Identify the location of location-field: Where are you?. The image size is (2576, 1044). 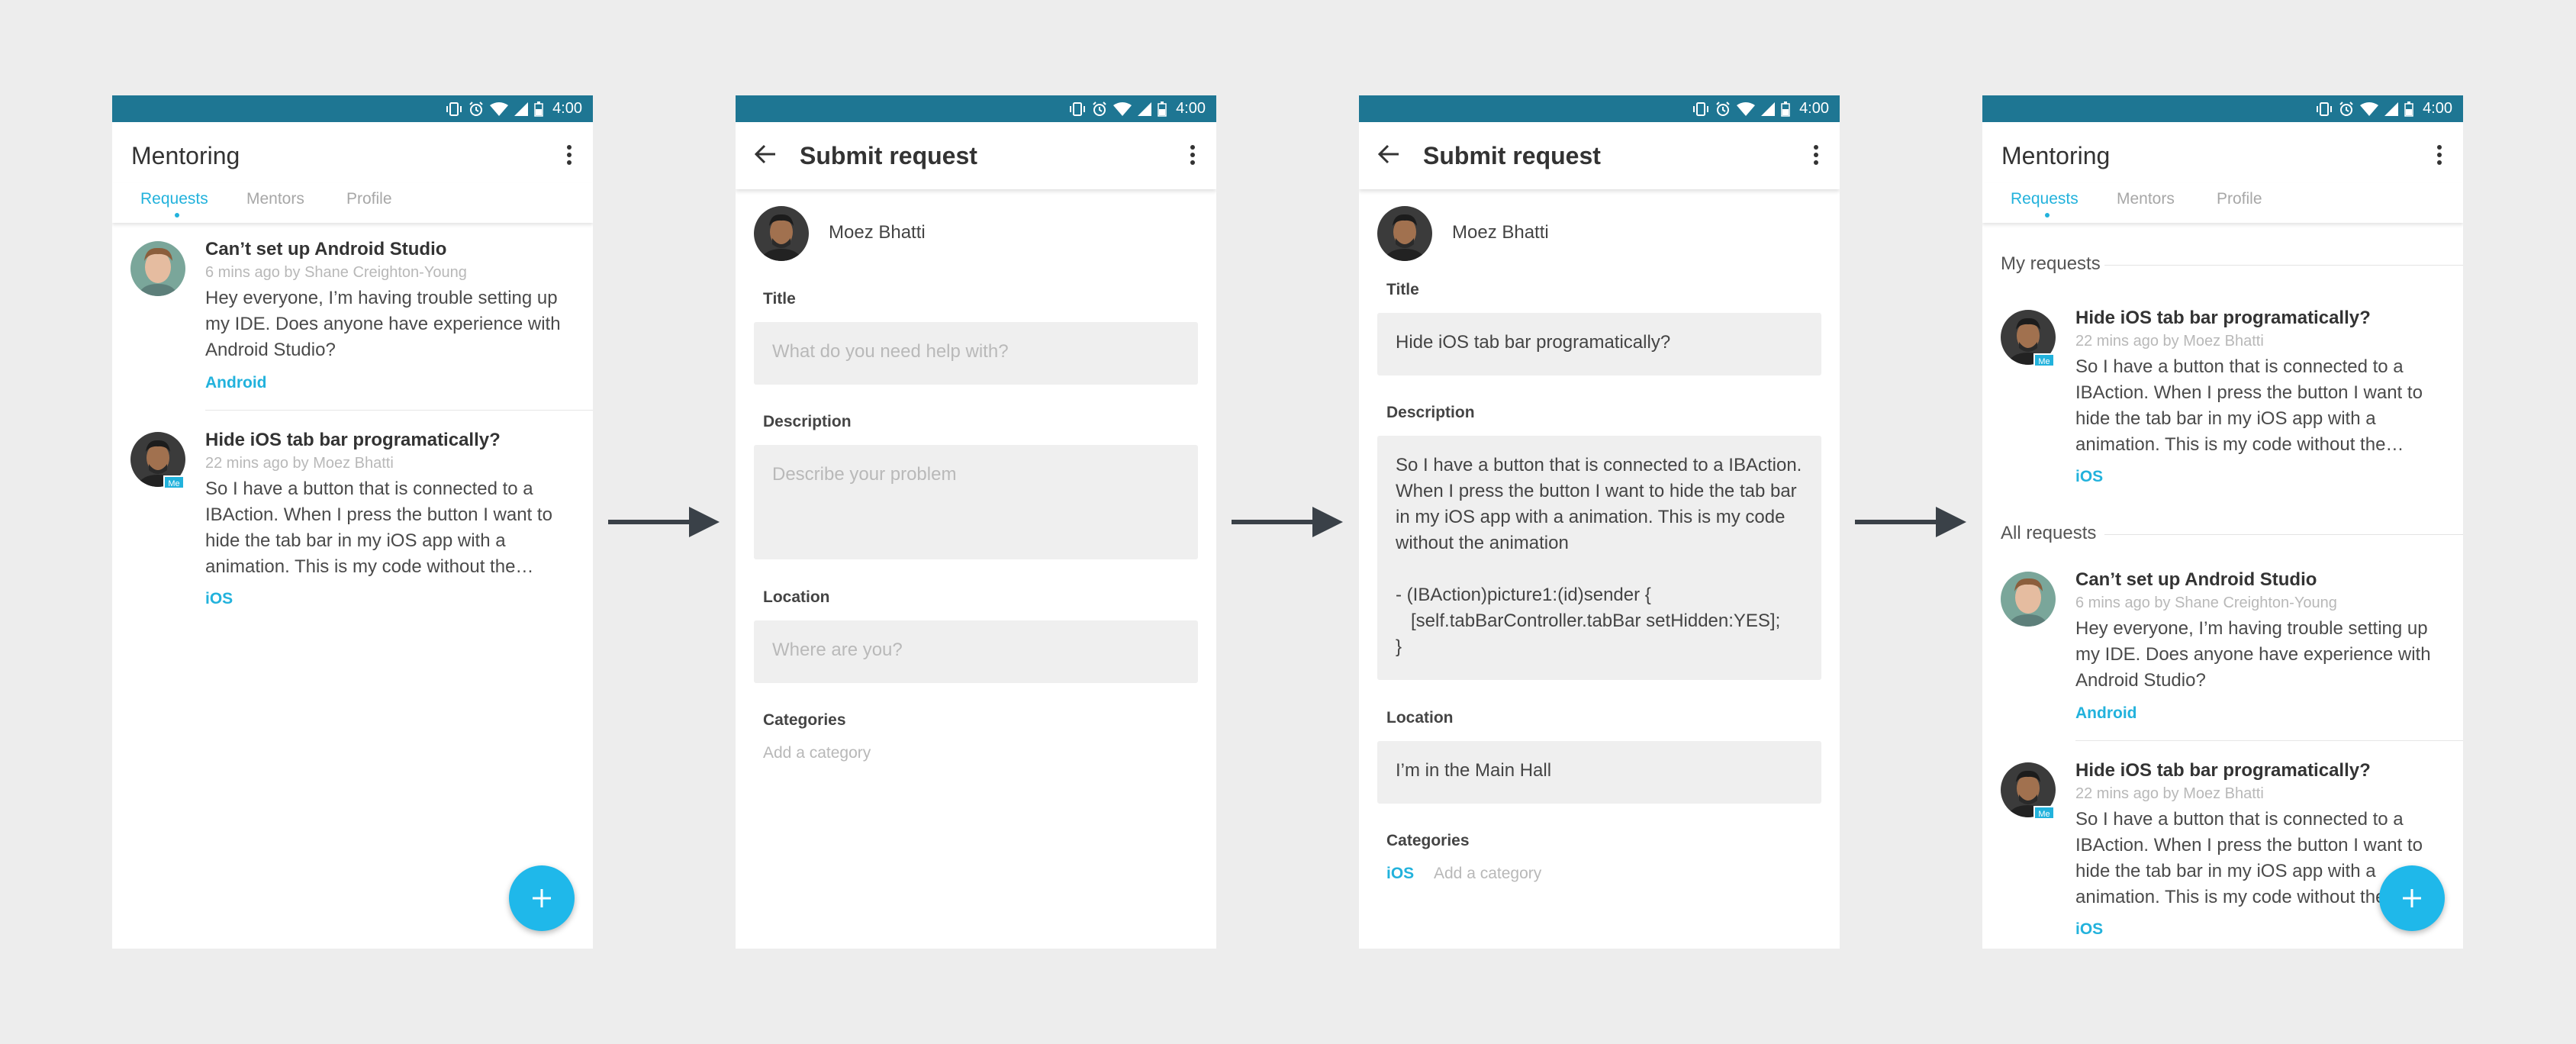
(976, 651).